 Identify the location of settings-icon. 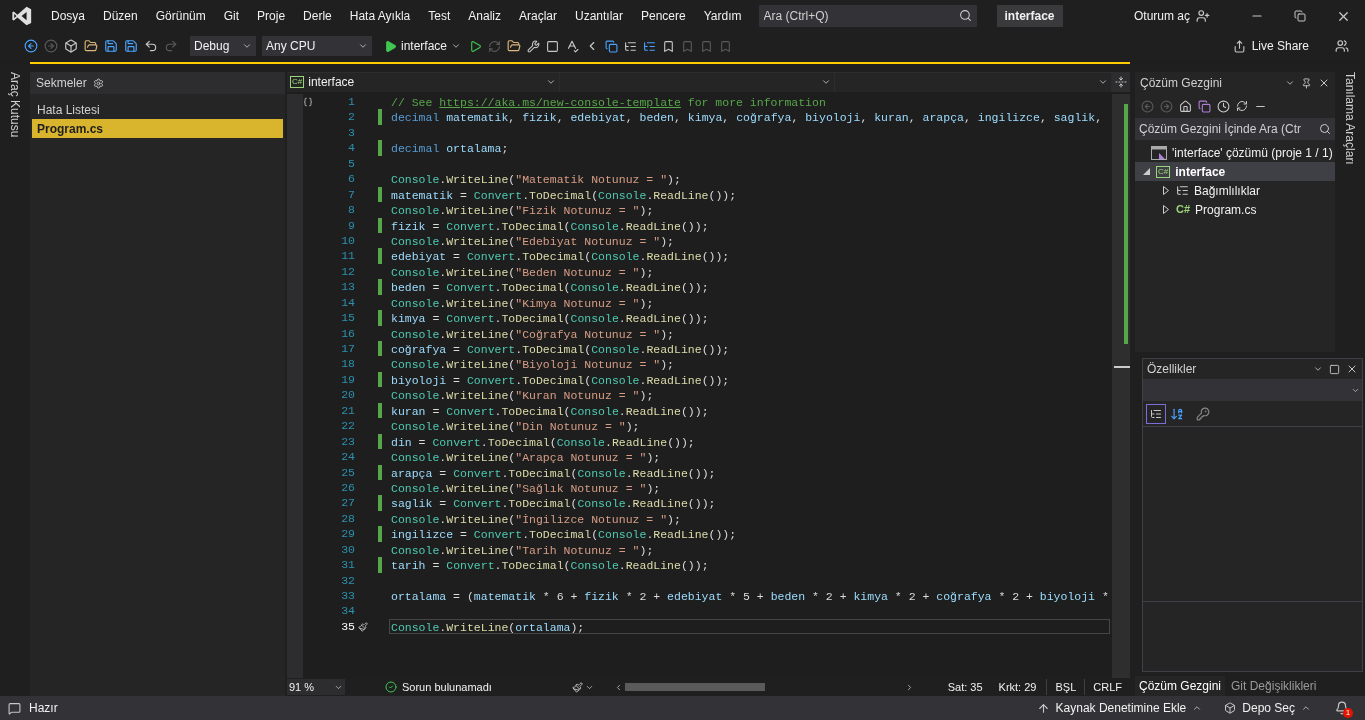
(98, 83).